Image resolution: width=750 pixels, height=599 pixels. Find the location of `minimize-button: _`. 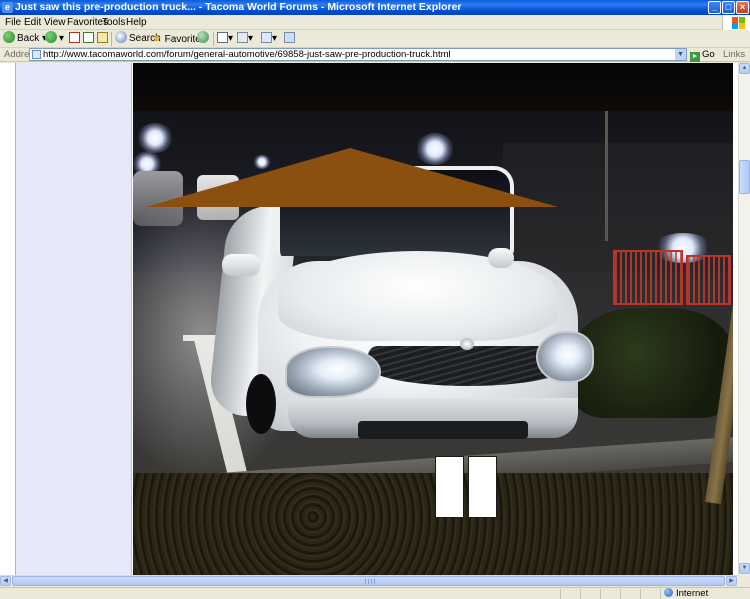

minimize-button: _ is located at coordinates (714, 7).